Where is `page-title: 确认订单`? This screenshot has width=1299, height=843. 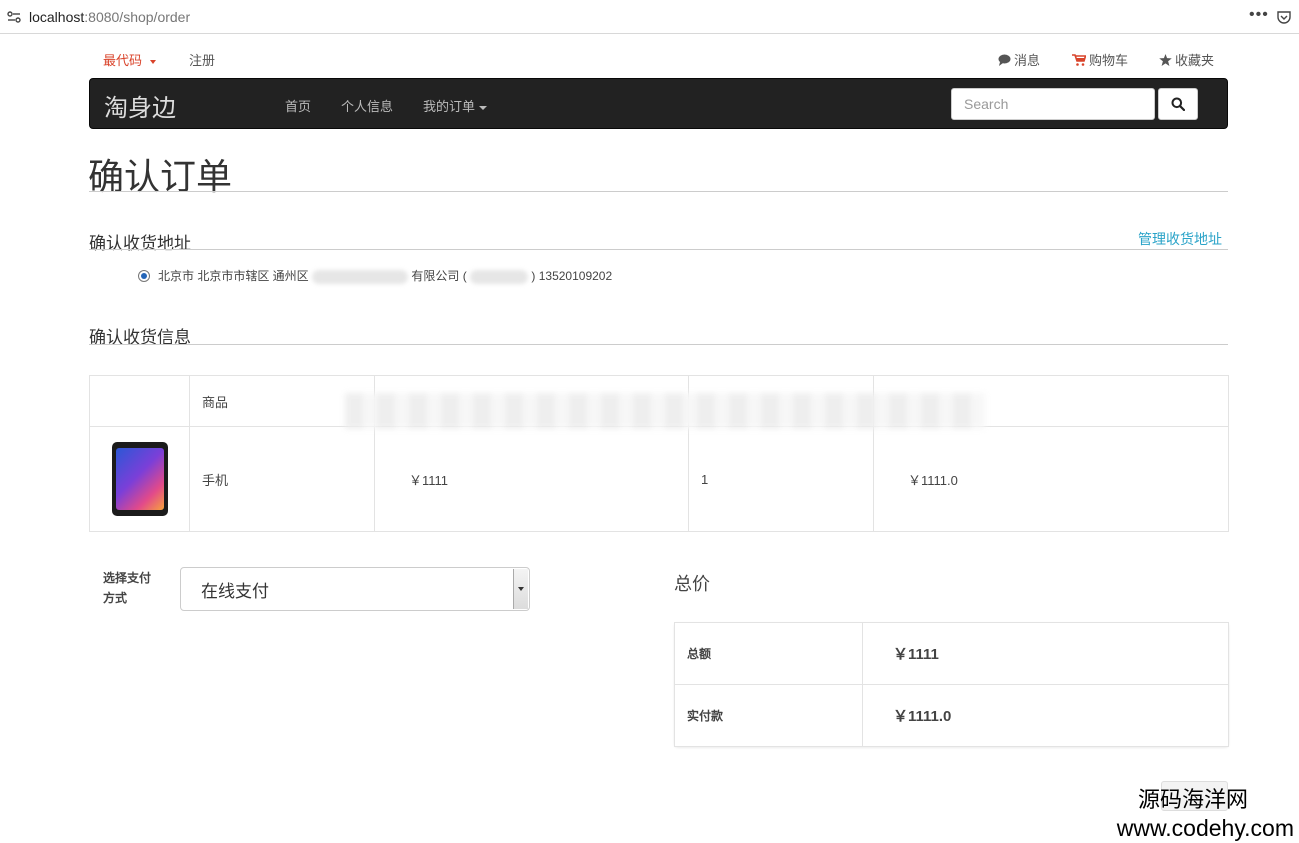 page-title: 确认订单 is located at coordinates (160, 176).